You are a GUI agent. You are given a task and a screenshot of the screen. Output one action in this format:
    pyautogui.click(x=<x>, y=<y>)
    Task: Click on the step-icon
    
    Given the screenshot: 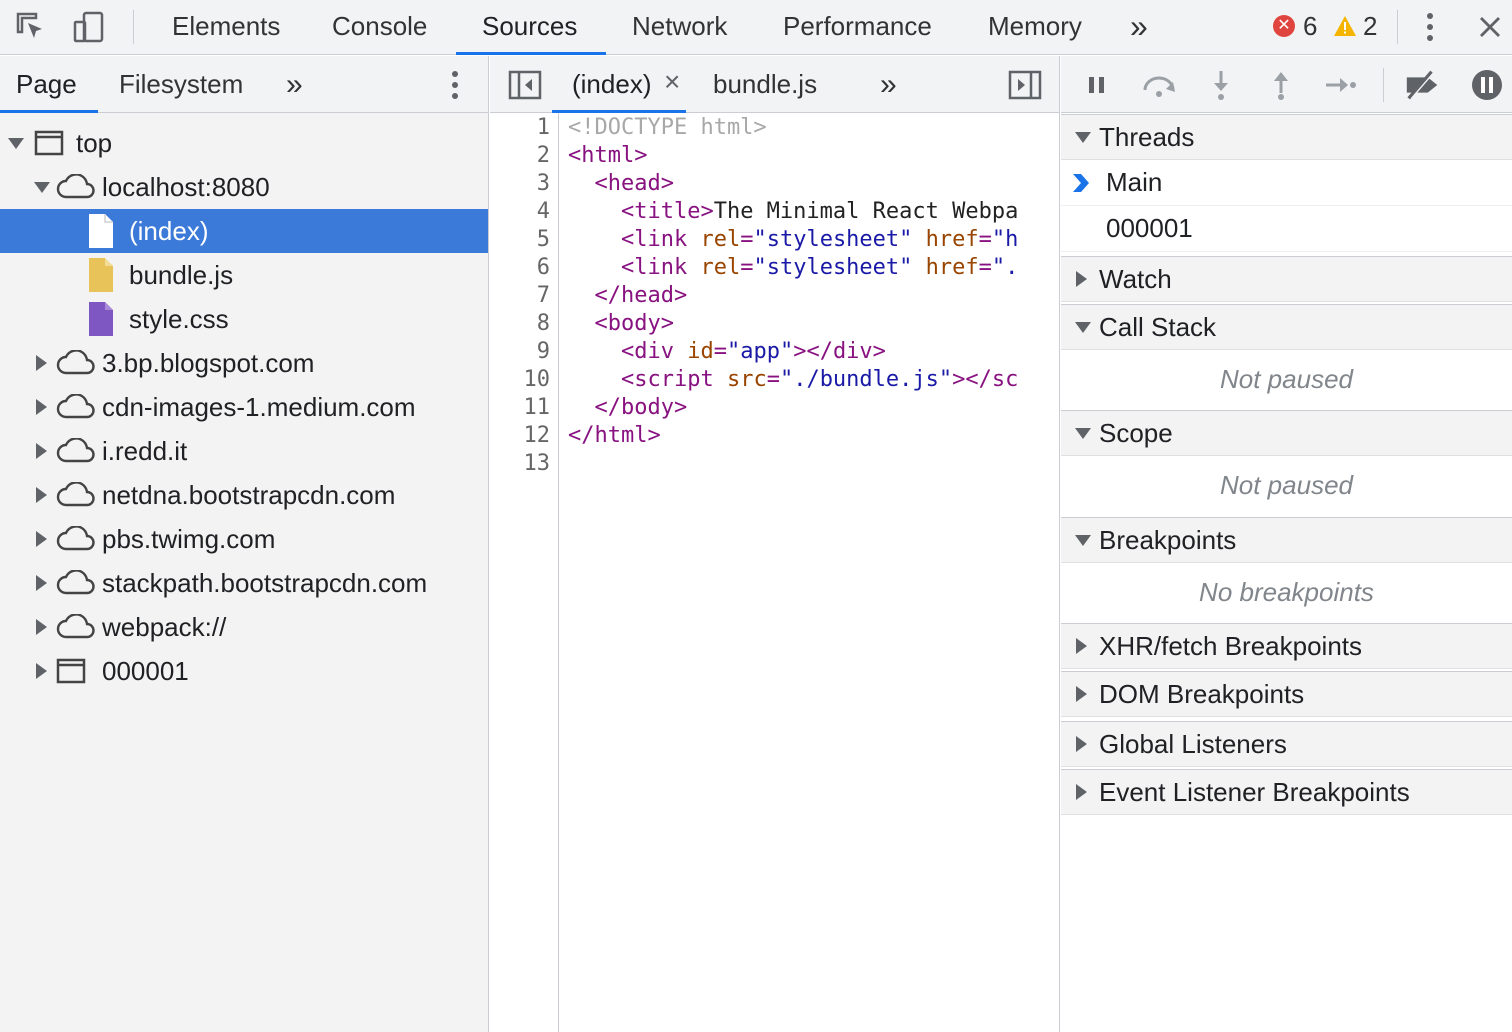 What is the action you would take?
    pyautogui.click(x=1341, y=85)
    